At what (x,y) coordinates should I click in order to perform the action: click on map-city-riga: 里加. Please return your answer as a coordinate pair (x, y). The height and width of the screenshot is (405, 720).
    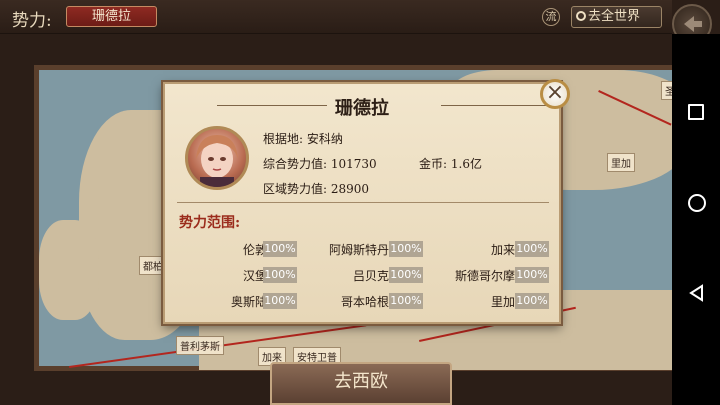
    Looking at the image, I should click on (621, 162).